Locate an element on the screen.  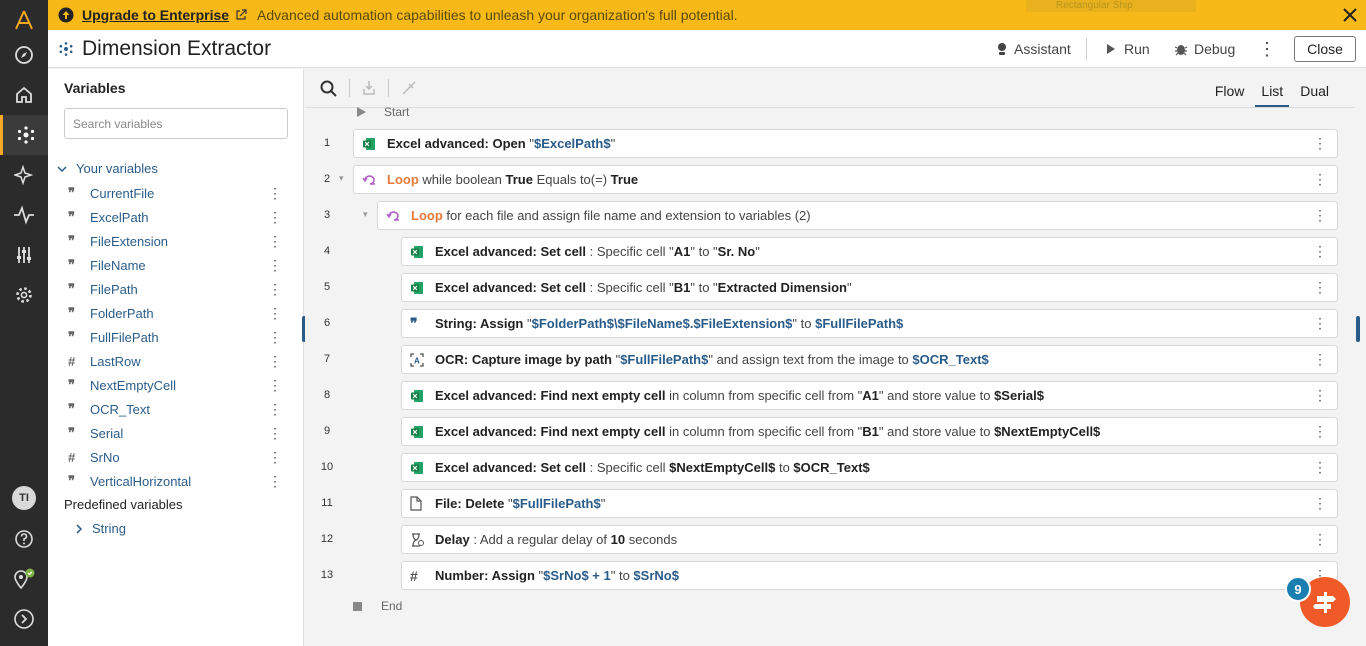
expand-rail-icon is located at coordinates (24, 619).